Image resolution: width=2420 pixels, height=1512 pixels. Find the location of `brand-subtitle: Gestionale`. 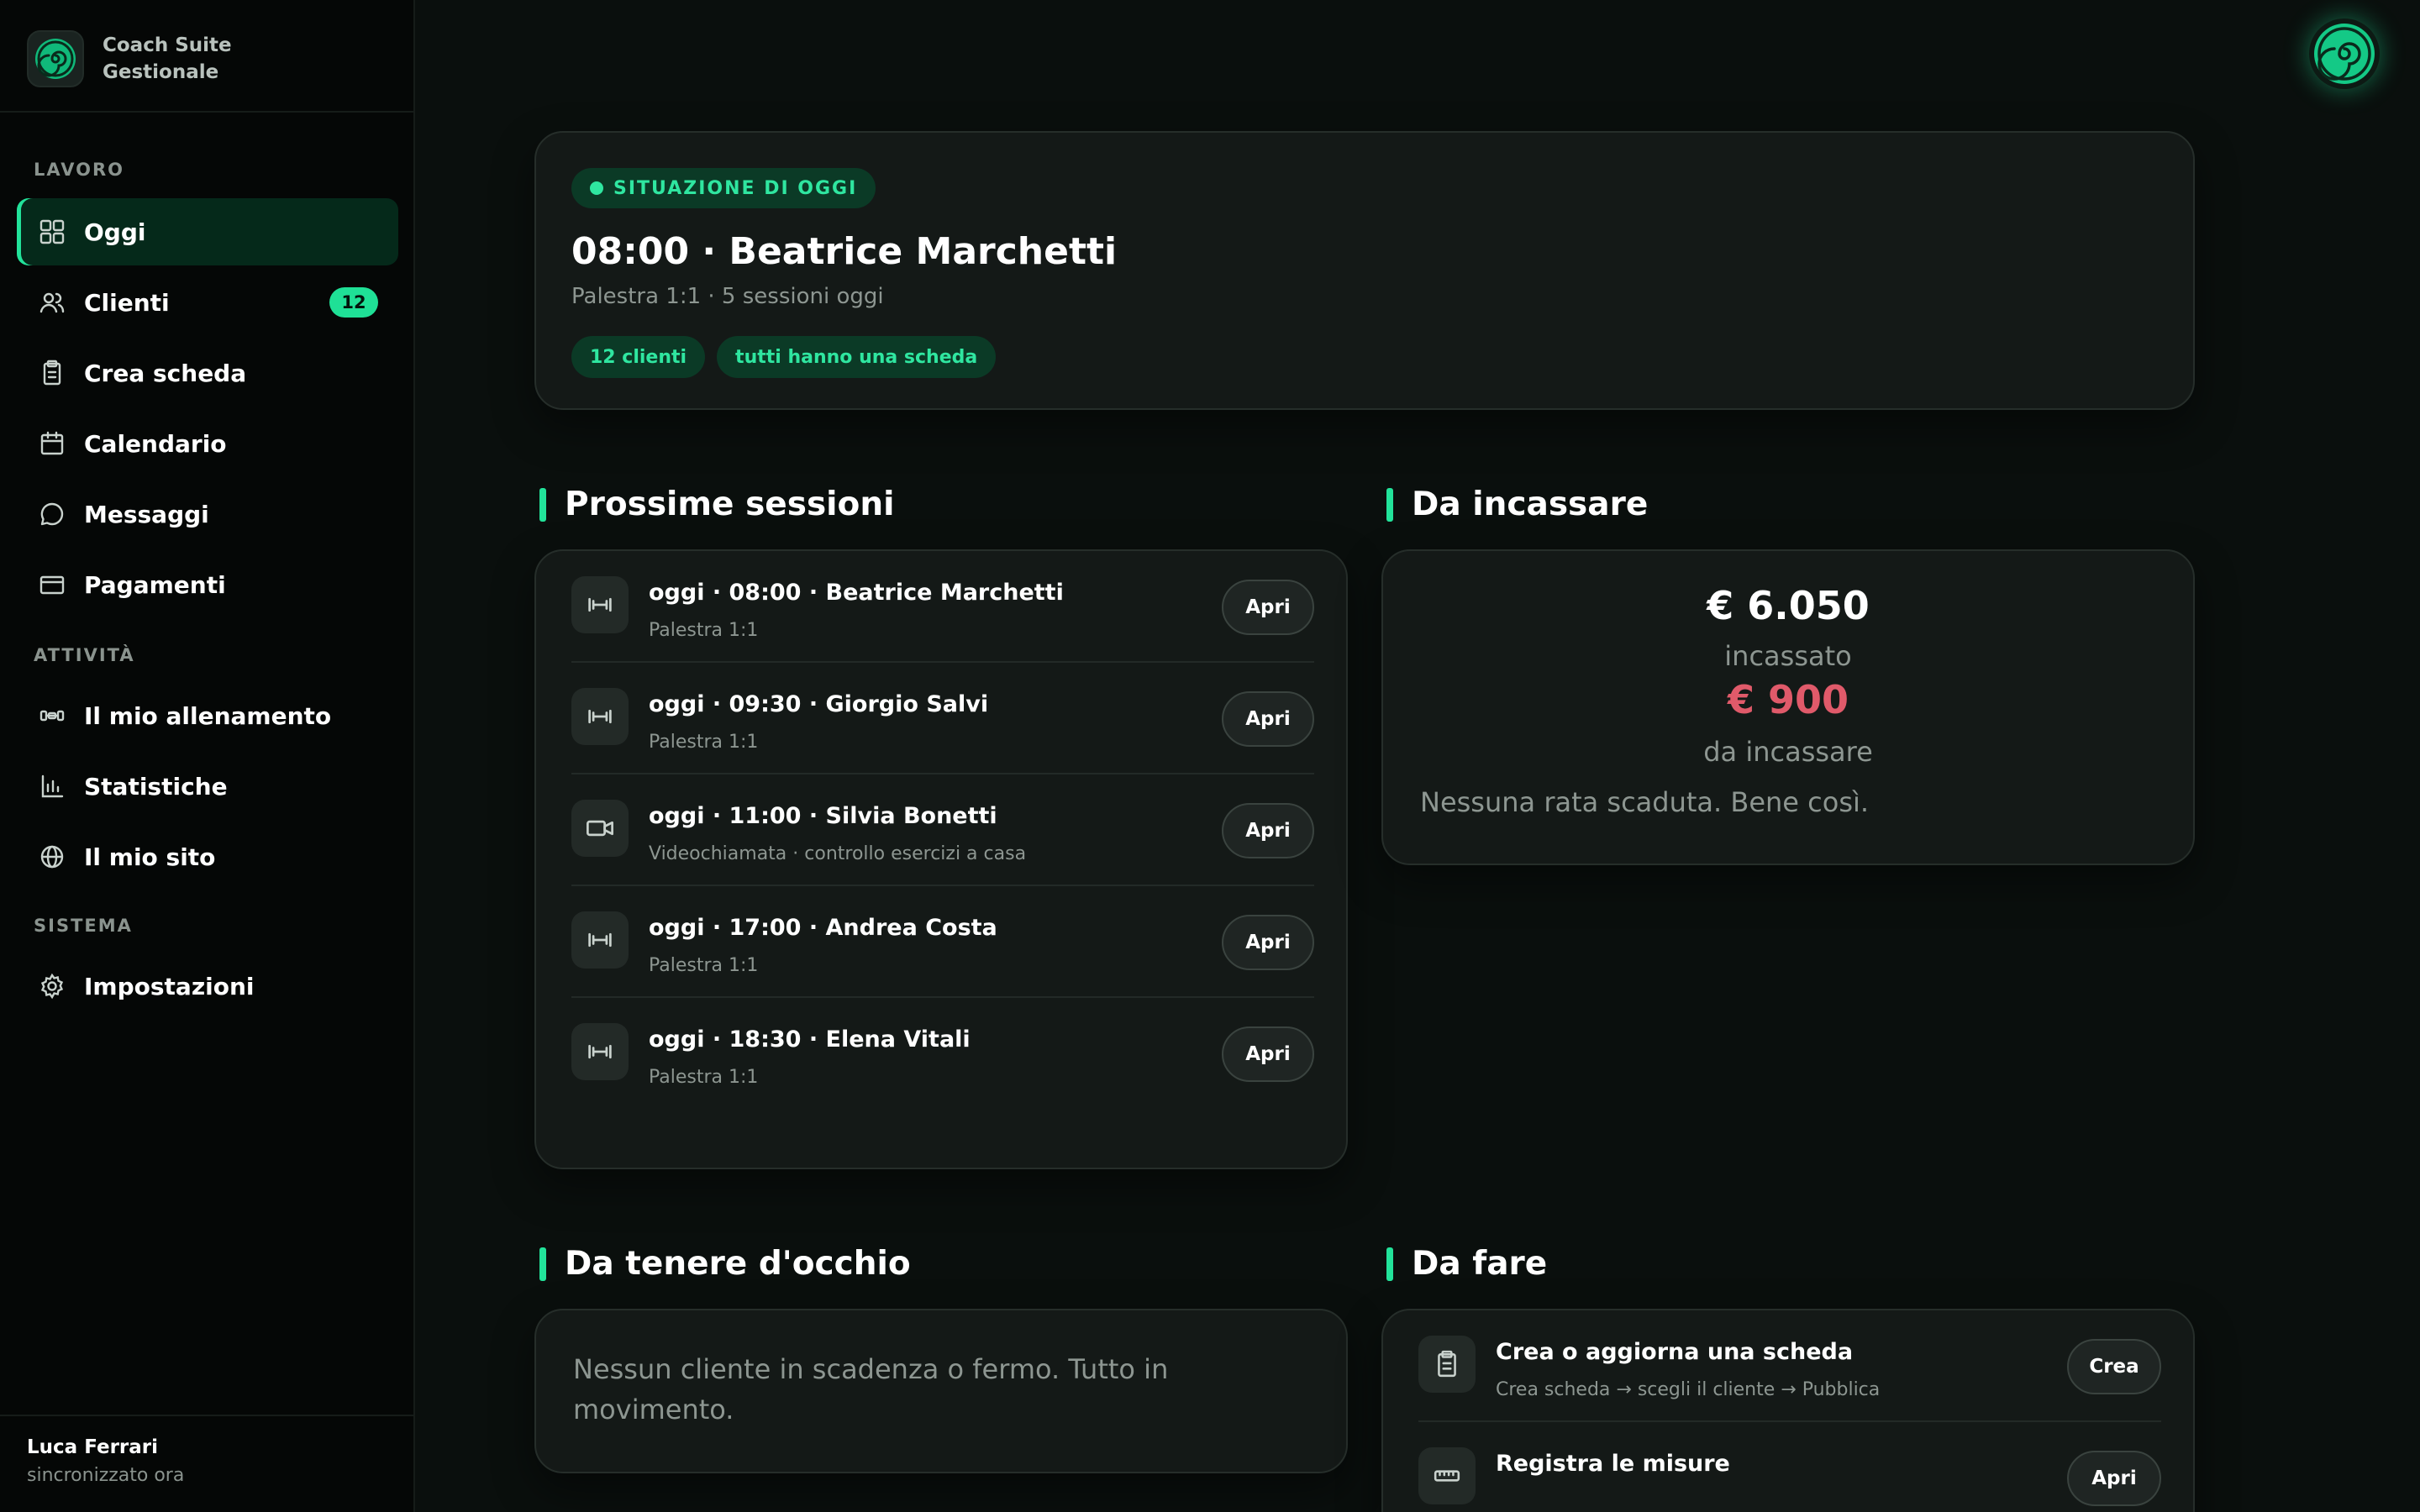

brand-subtitle: Gestionale is located at coordinates (161, 72).